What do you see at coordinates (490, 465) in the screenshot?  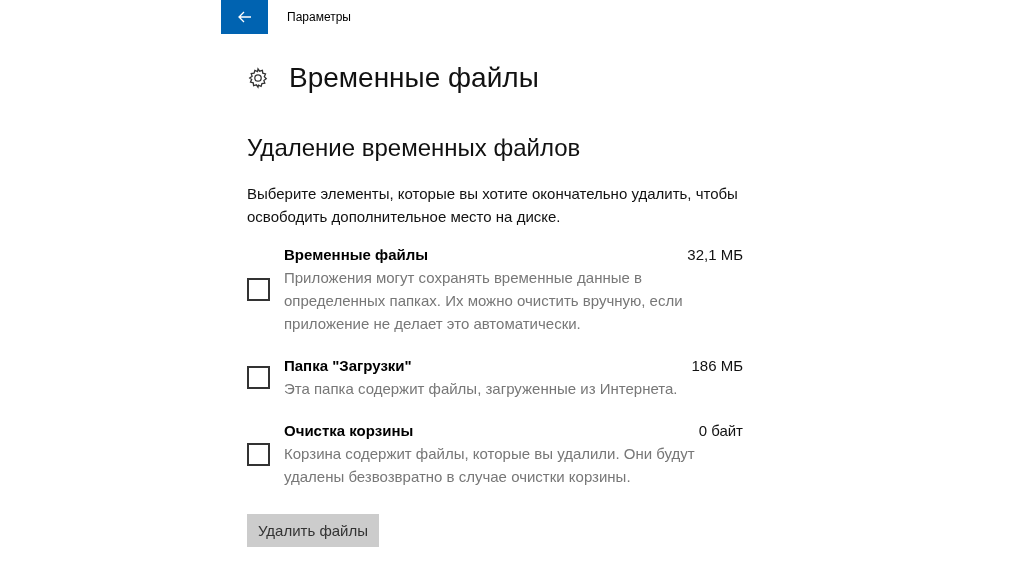 I see `item-description: Корзина содержит файлы, которые вы удалили. Они будут удалены безвозвратно в случае очистки корзины.` at bounding box center [490, 465].